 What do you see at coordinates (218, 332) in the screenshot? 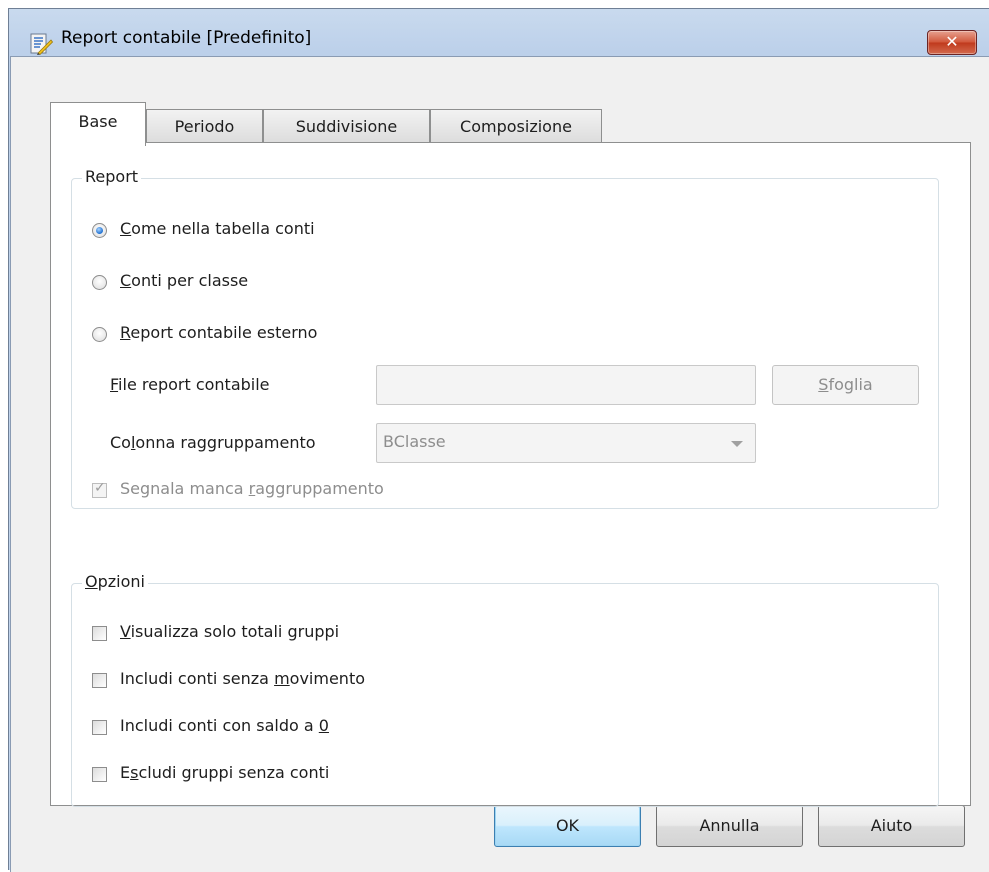
I see `radio-label-report-contabile-esterno: Report contabile esterno` at bounding box center [218, 332].